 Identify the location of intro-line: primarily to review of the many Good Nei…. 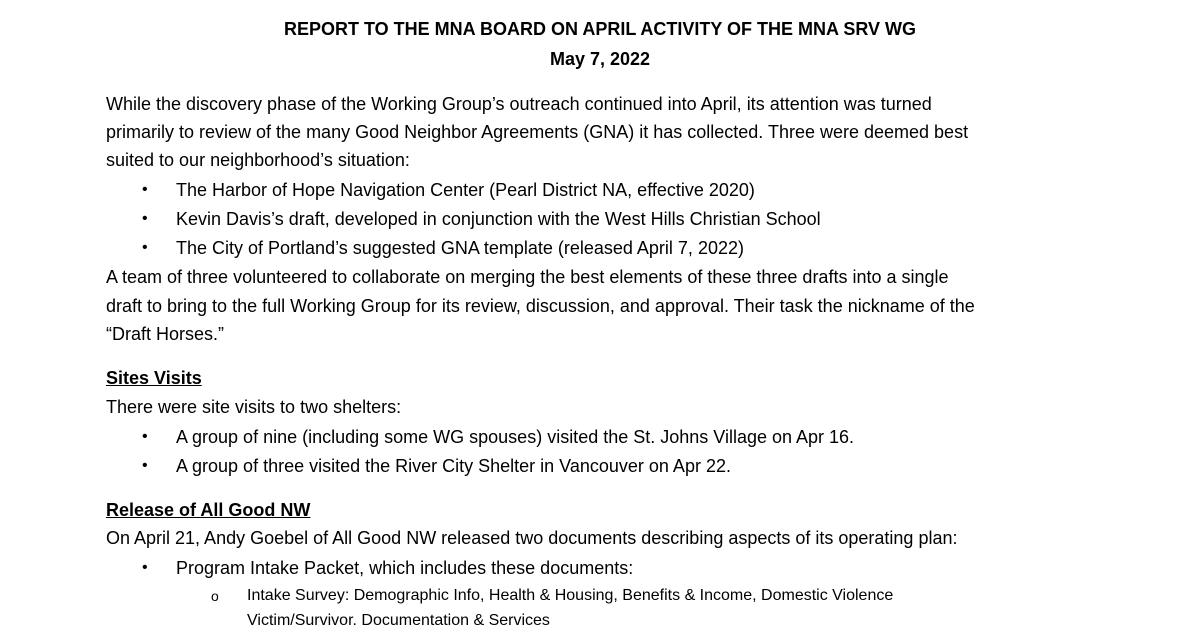
(537, 132).